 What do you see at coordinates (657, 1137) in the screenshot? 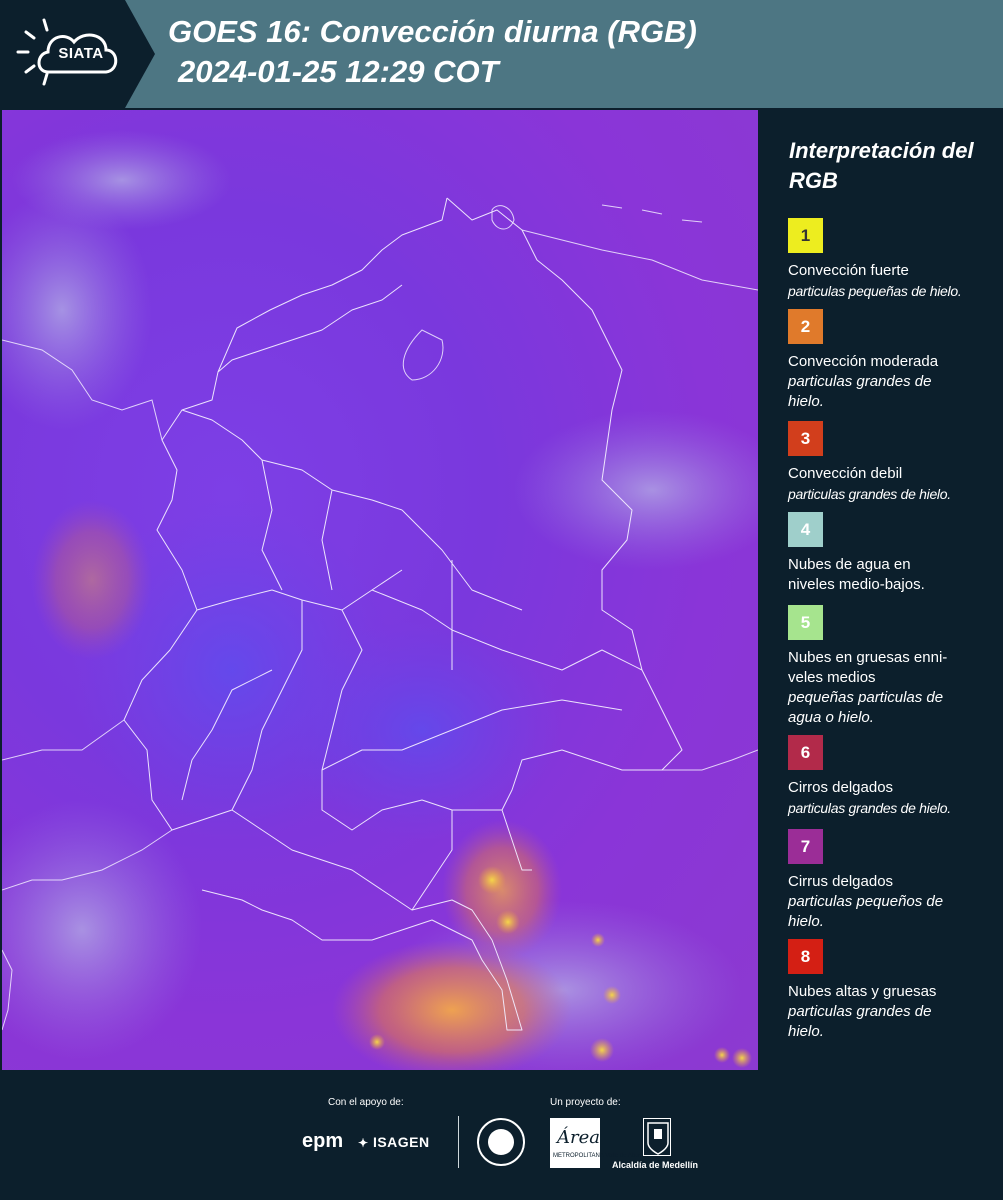
I see `alcaldia-shield-icon` at bounding box center [657, 1137].